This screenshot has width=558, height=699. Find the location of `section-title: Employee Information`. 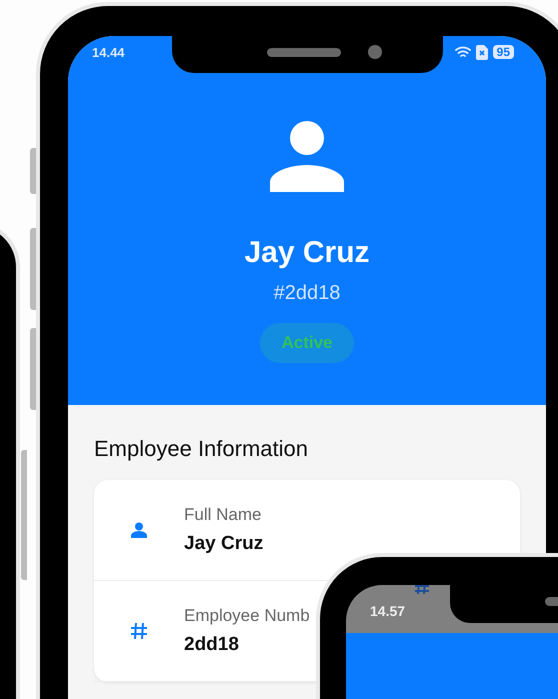

section-title: Employee Information is located at coordinates (201, 449).